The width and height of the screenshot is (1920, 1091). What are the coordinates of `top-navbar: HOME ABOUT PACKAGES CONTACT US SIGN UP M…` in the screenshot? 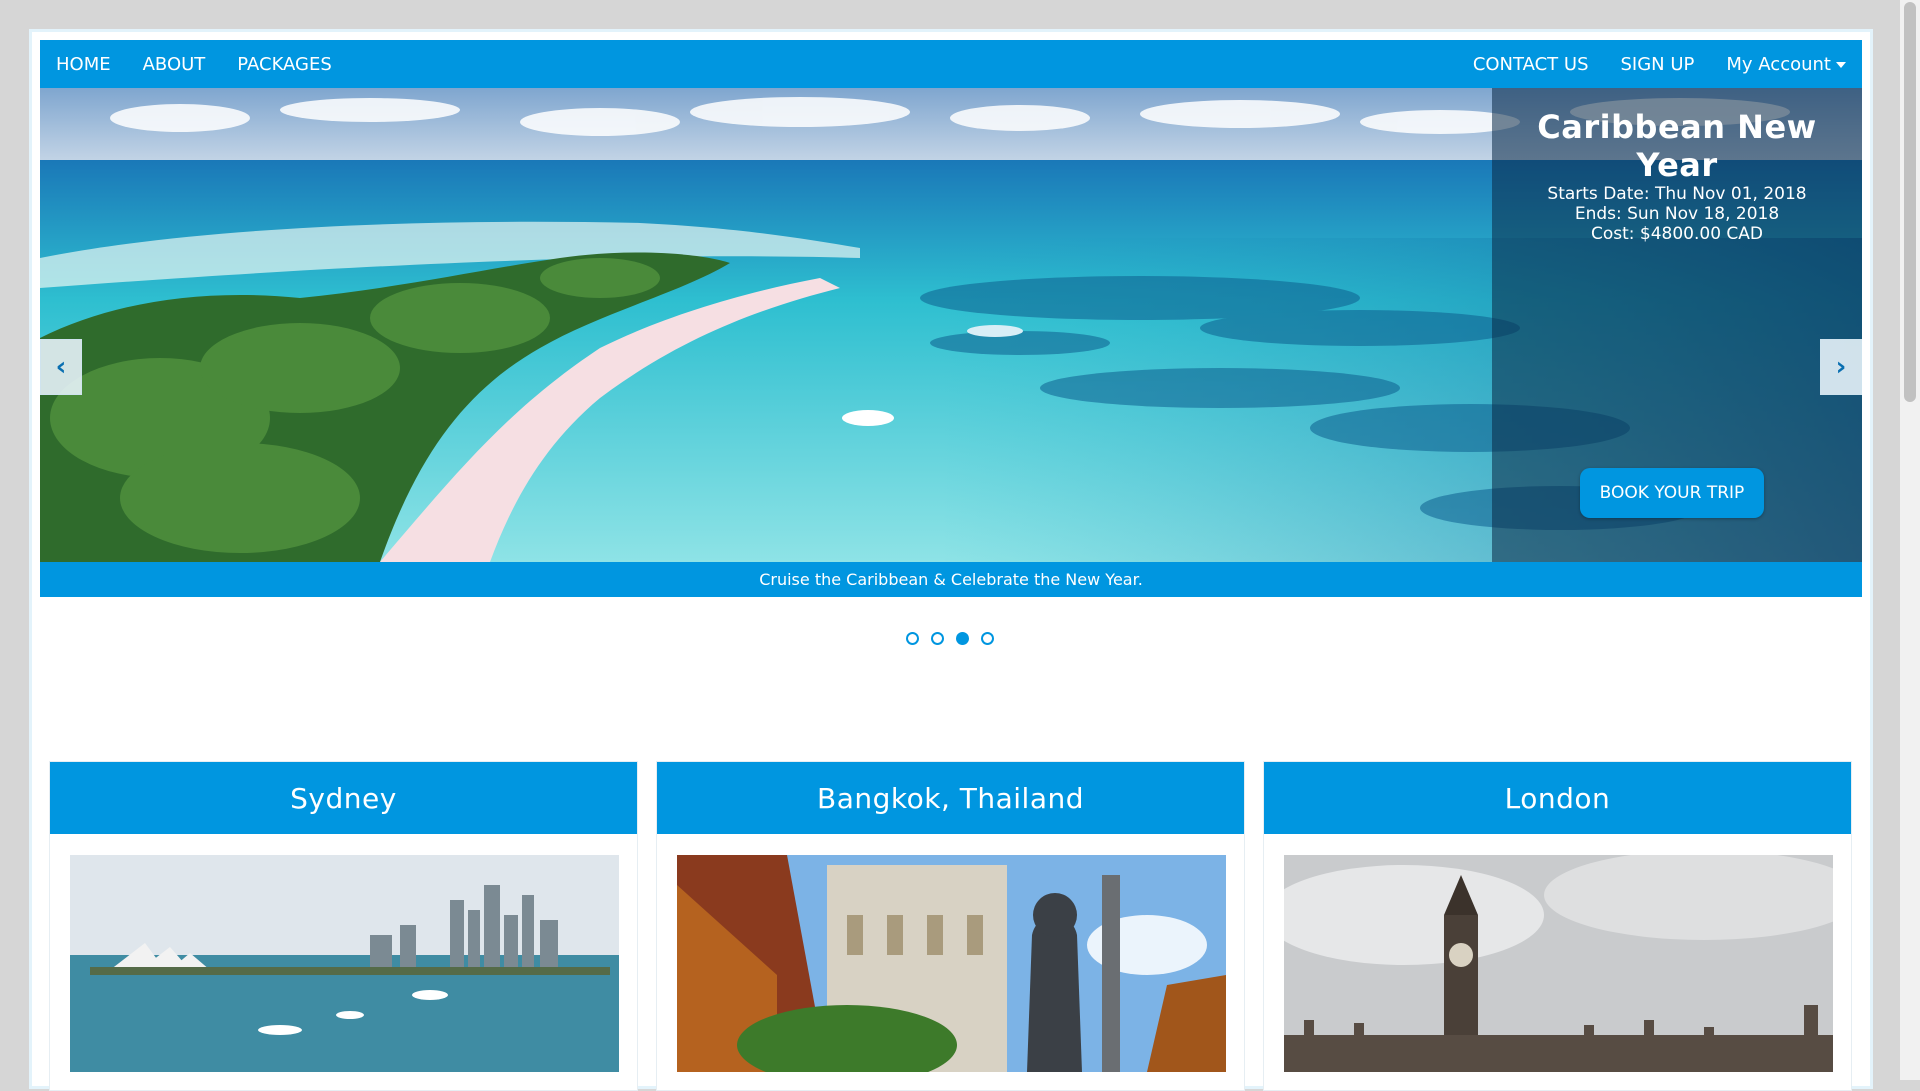 It's located at (951, 64).